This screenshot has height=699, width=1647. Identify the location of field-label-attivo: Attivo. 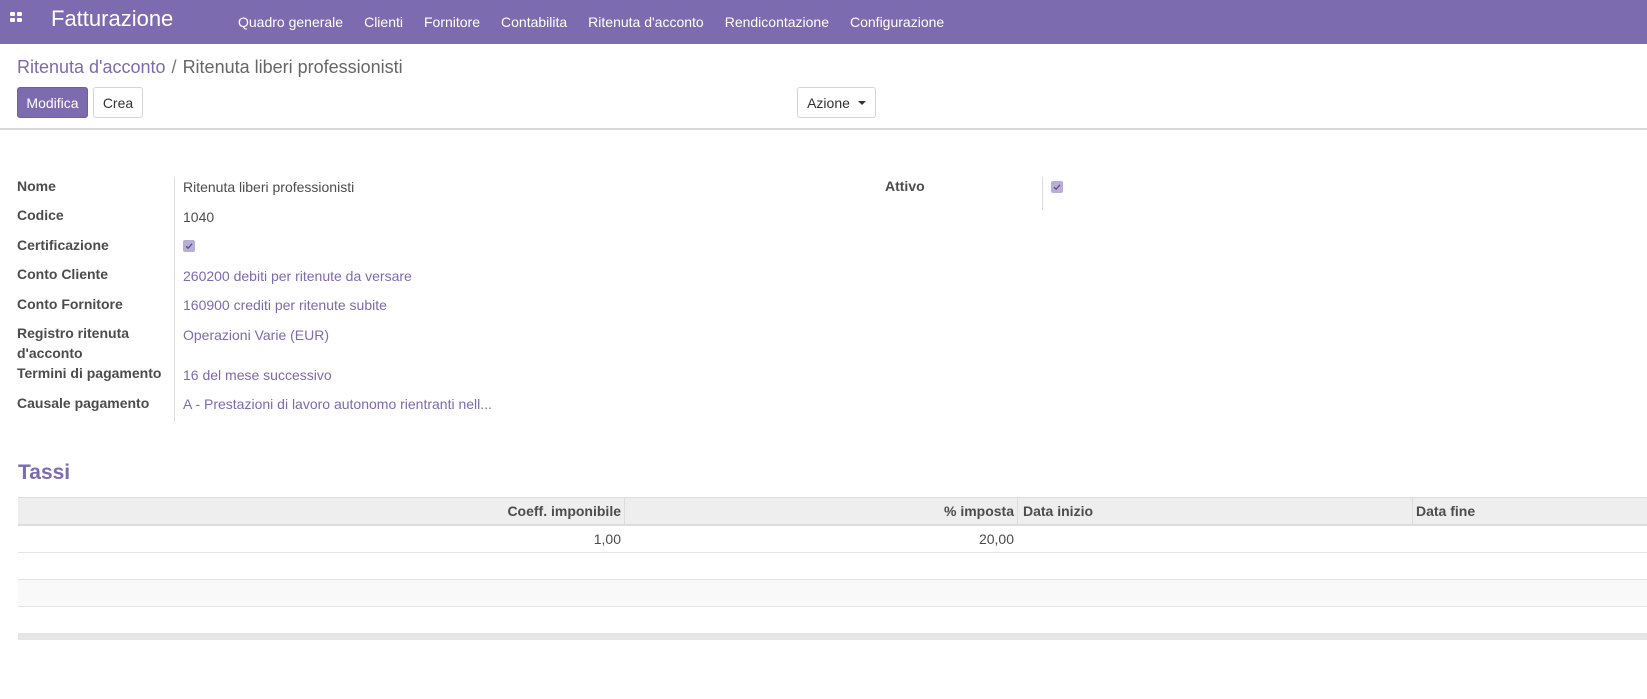
(905, 186).